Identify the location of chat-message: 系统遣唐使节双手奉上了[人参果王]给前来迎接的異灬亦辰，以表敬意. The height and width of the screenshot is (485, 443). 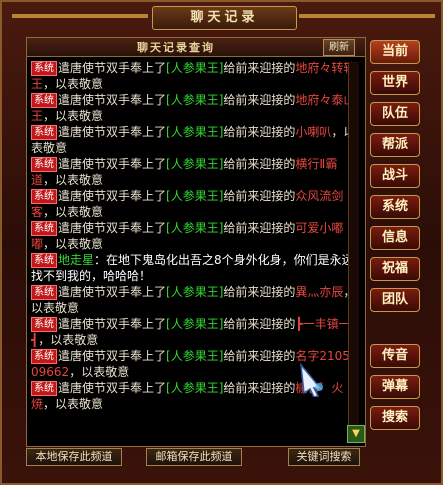
(194, 300).